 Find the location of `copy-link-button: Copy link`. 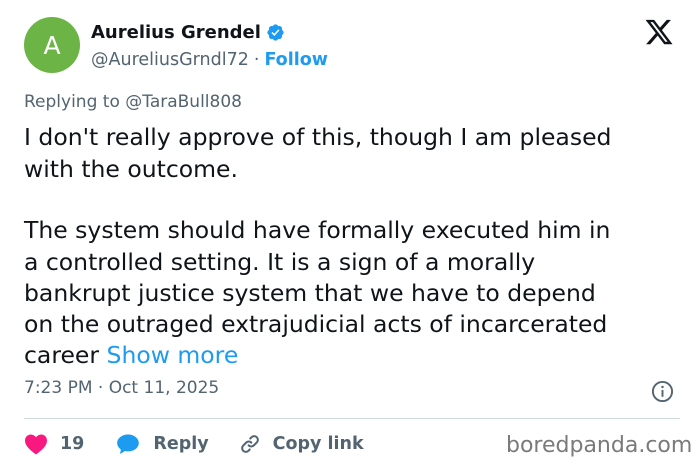

copy-link-button: Copy link is located at coordinates (301, 444).